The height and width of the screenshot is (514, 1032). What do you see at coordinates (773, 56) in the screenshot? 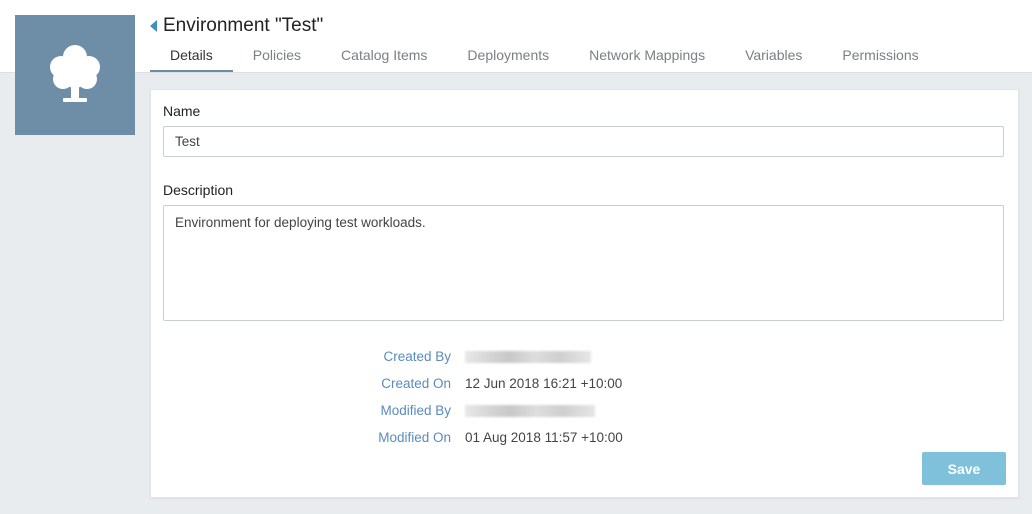
I see `tab-variables: Variables` at bounding box center [773, 56].